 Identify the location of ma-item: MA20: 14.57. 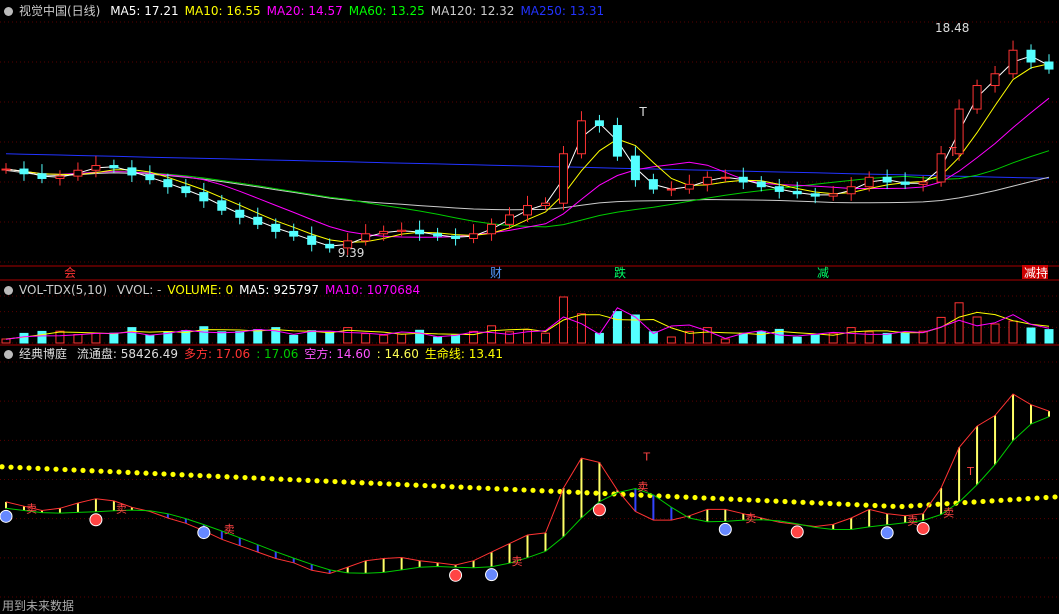
(304, 11).